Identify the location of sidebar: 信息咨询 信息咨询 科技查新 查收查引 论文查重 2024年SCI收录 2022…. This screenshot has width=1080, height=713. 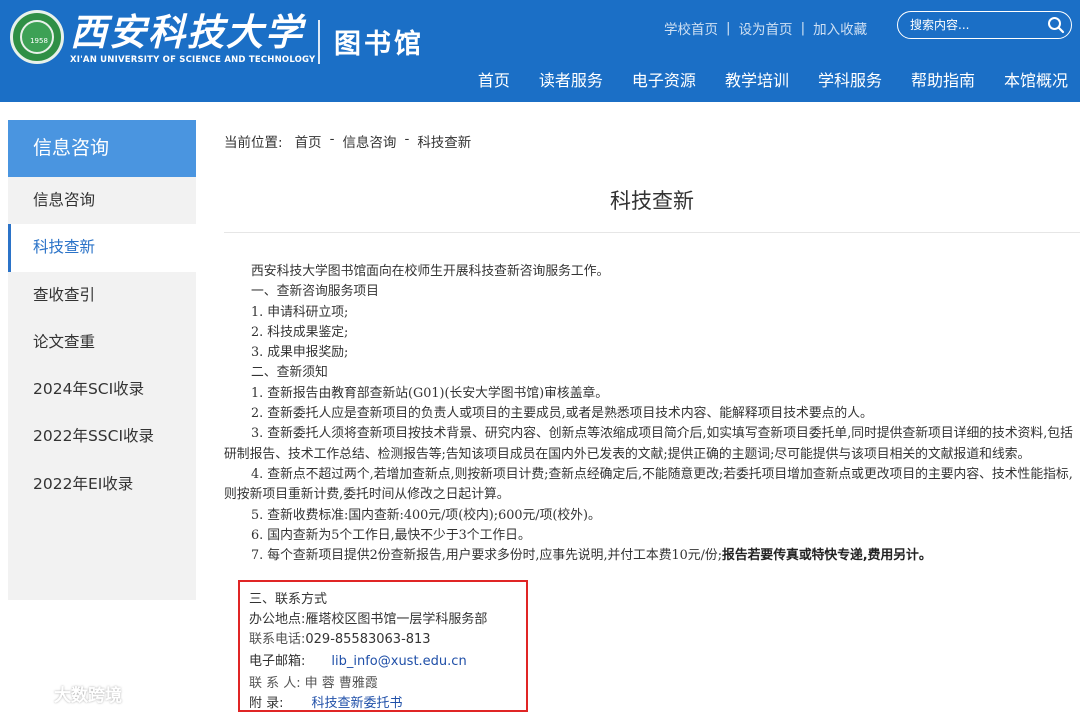
(102, 360).